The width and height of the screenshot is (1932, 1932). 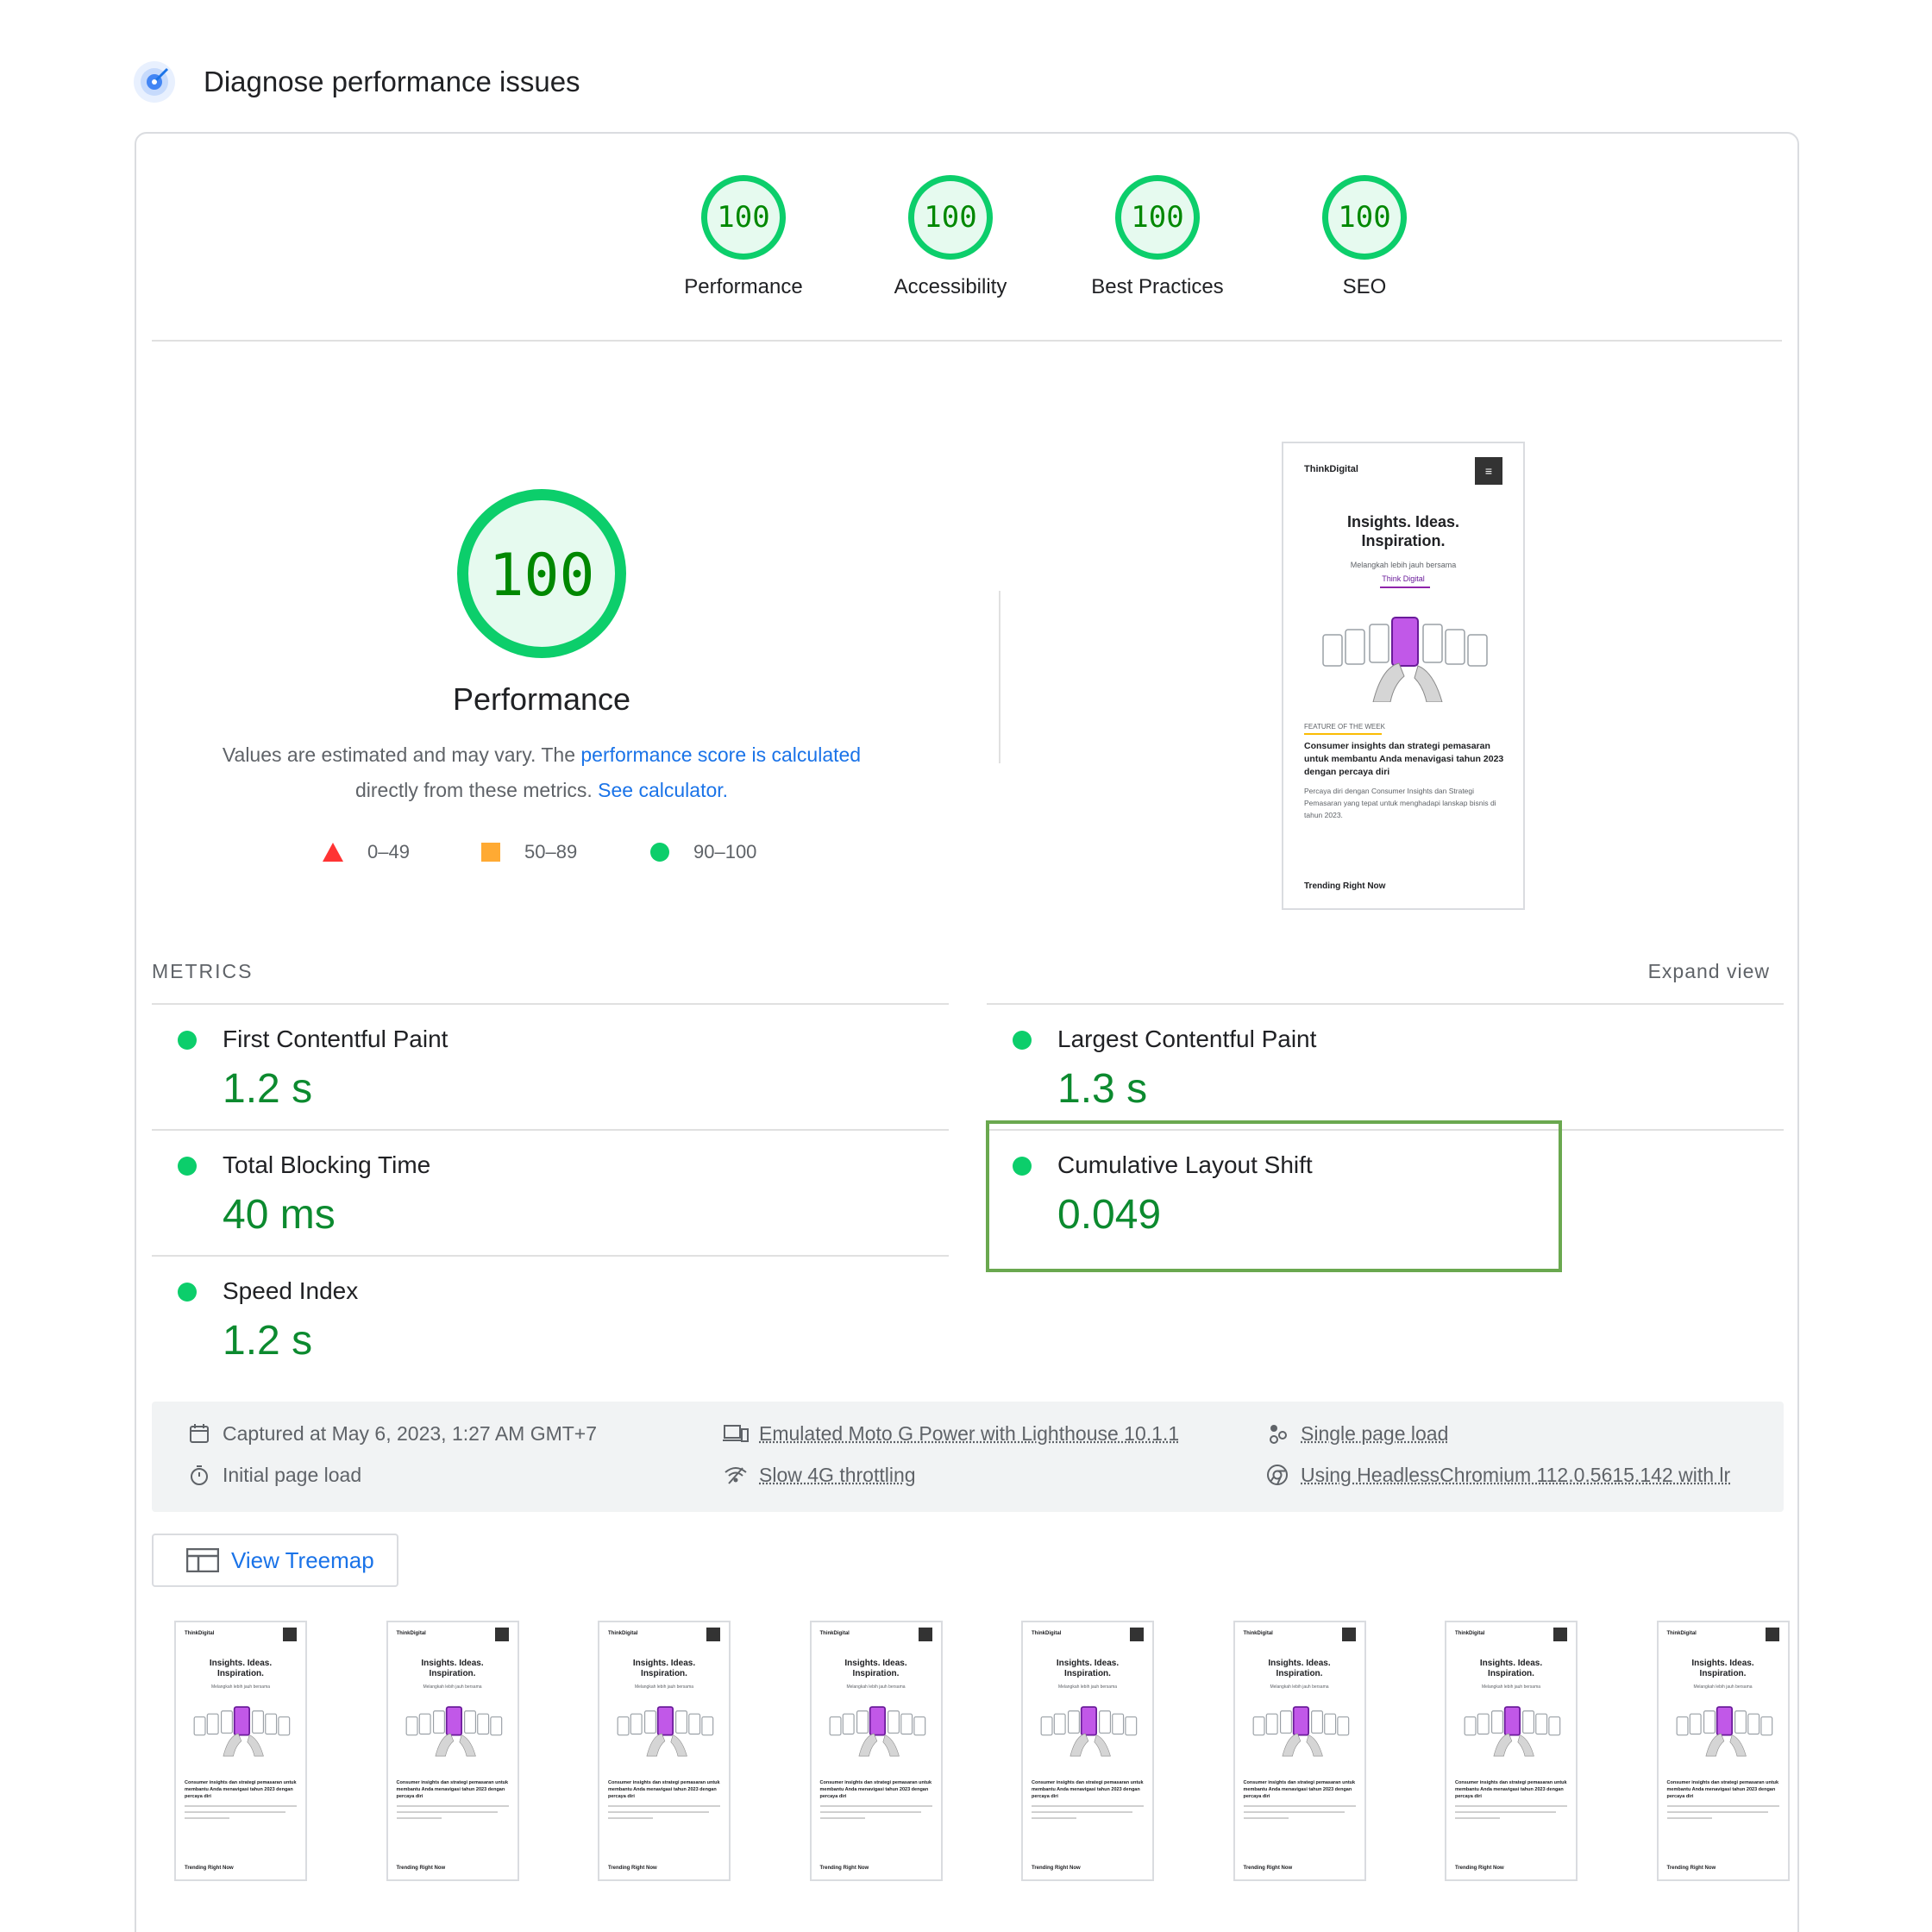 What do you see at coordinates (1158, 237) in the screenshot?
I see `gauge-best-practices: 100 Best Practices` at bounding box center [1158, 237].